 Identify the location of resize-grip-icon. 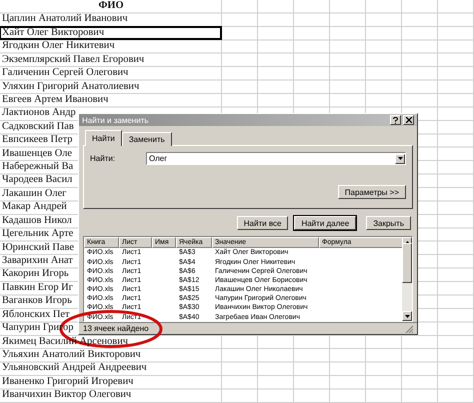
(409, 328).